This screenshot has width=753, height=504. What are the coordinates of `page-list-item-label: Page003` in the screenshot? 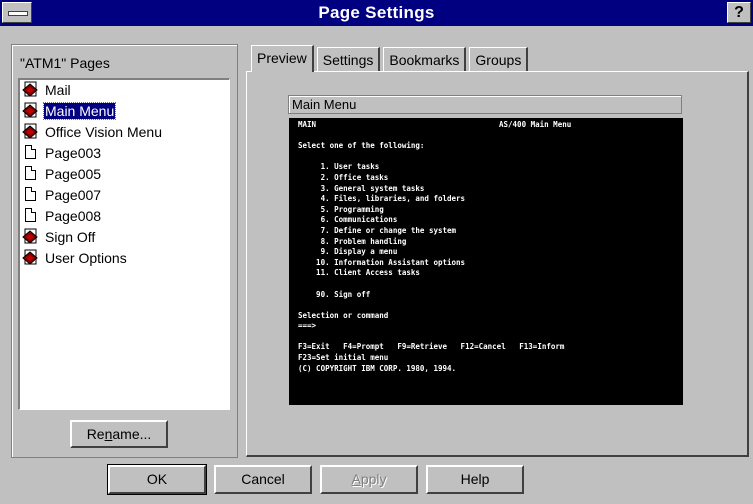 It's located at (73, 153).